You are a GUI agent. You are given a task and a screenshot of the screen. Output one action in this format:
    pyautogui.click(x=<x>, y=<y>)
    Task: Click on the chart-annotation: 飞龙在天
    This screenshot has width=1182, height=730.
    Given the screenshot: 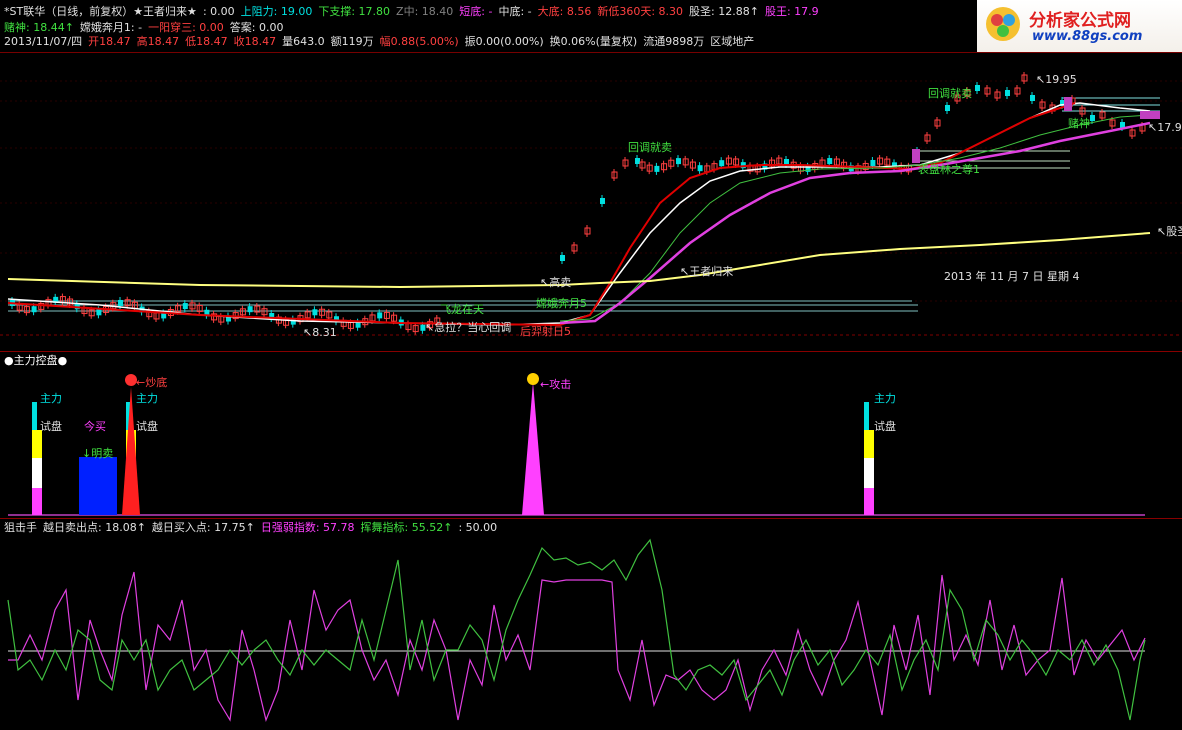 What is the action you would take?
    pyautogui.click(x=462, y=309)
    